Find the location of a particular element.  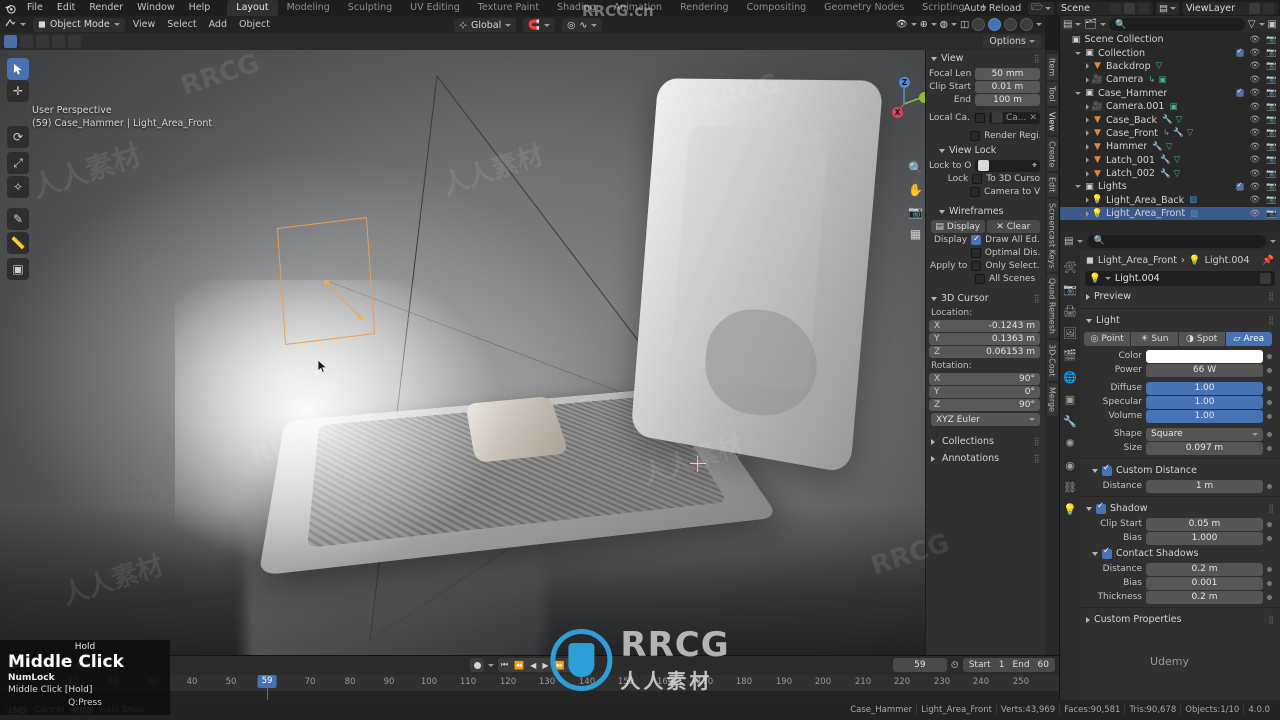

draw-all-edges-checkbox is located at coordinates (976, 239).